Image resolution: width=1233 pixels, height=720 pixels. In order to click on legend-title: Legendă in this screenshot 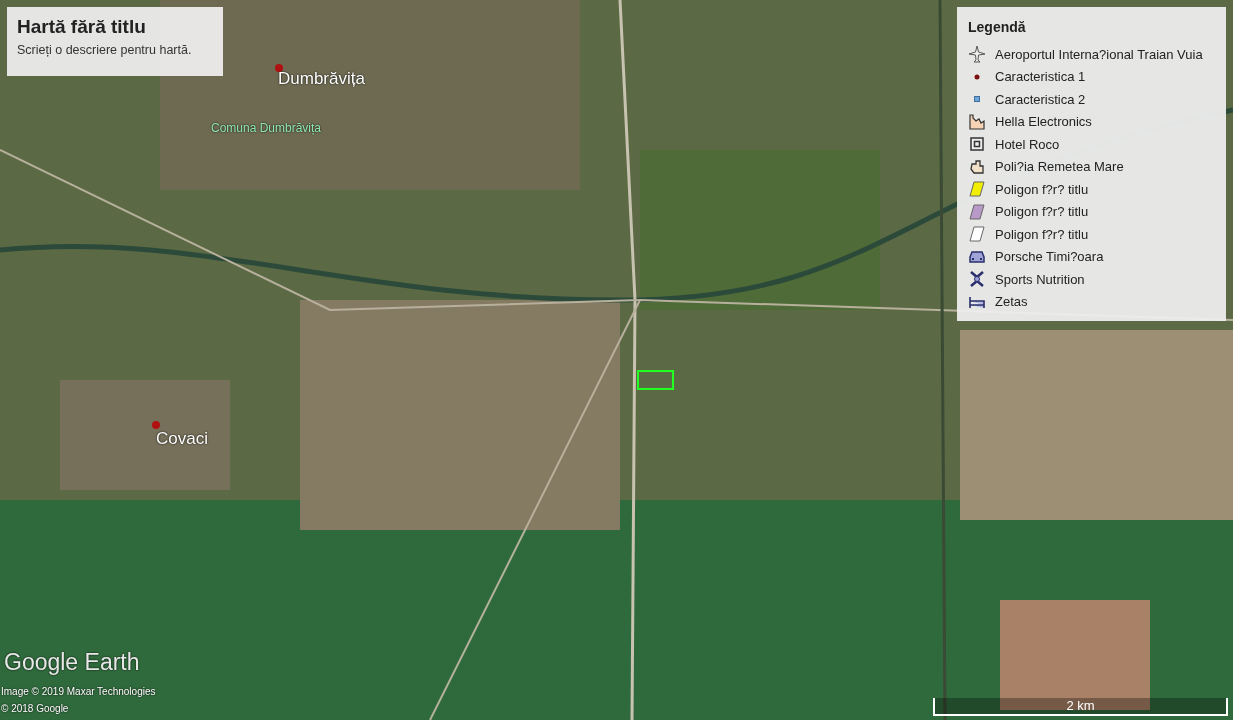, I will do `click(997, 27)`.